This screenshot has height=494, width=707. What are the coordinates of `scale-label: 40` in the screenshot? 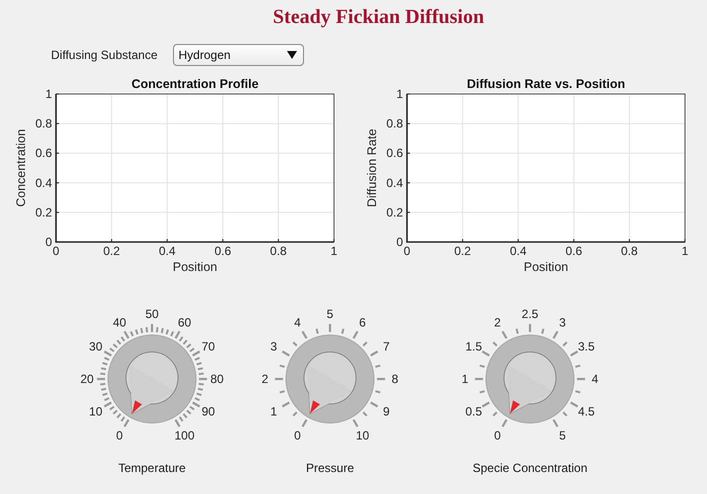 It's located at (119, 323).